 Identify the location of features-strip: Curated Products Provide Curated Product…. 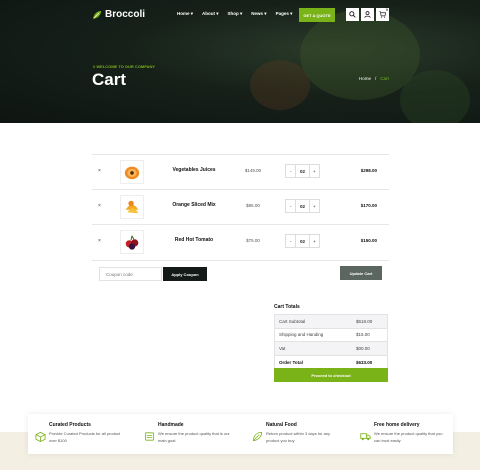
(240, 434).